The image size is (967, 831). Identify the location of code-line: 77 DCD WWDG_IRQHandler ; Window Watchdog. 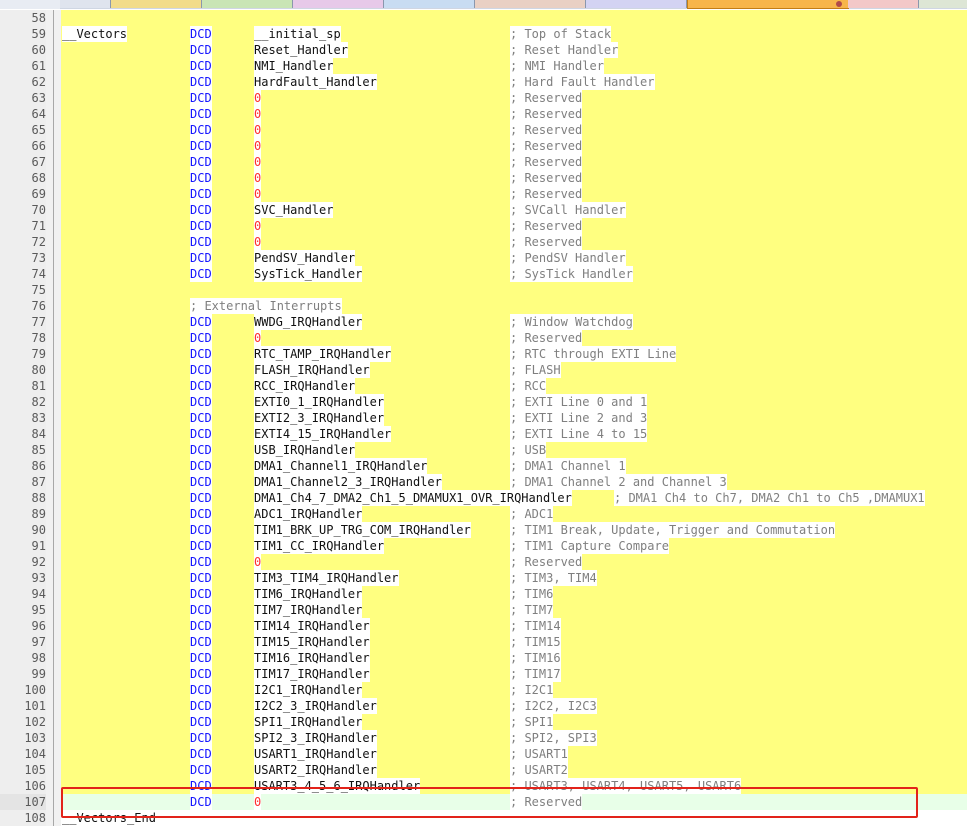
(483, 322).